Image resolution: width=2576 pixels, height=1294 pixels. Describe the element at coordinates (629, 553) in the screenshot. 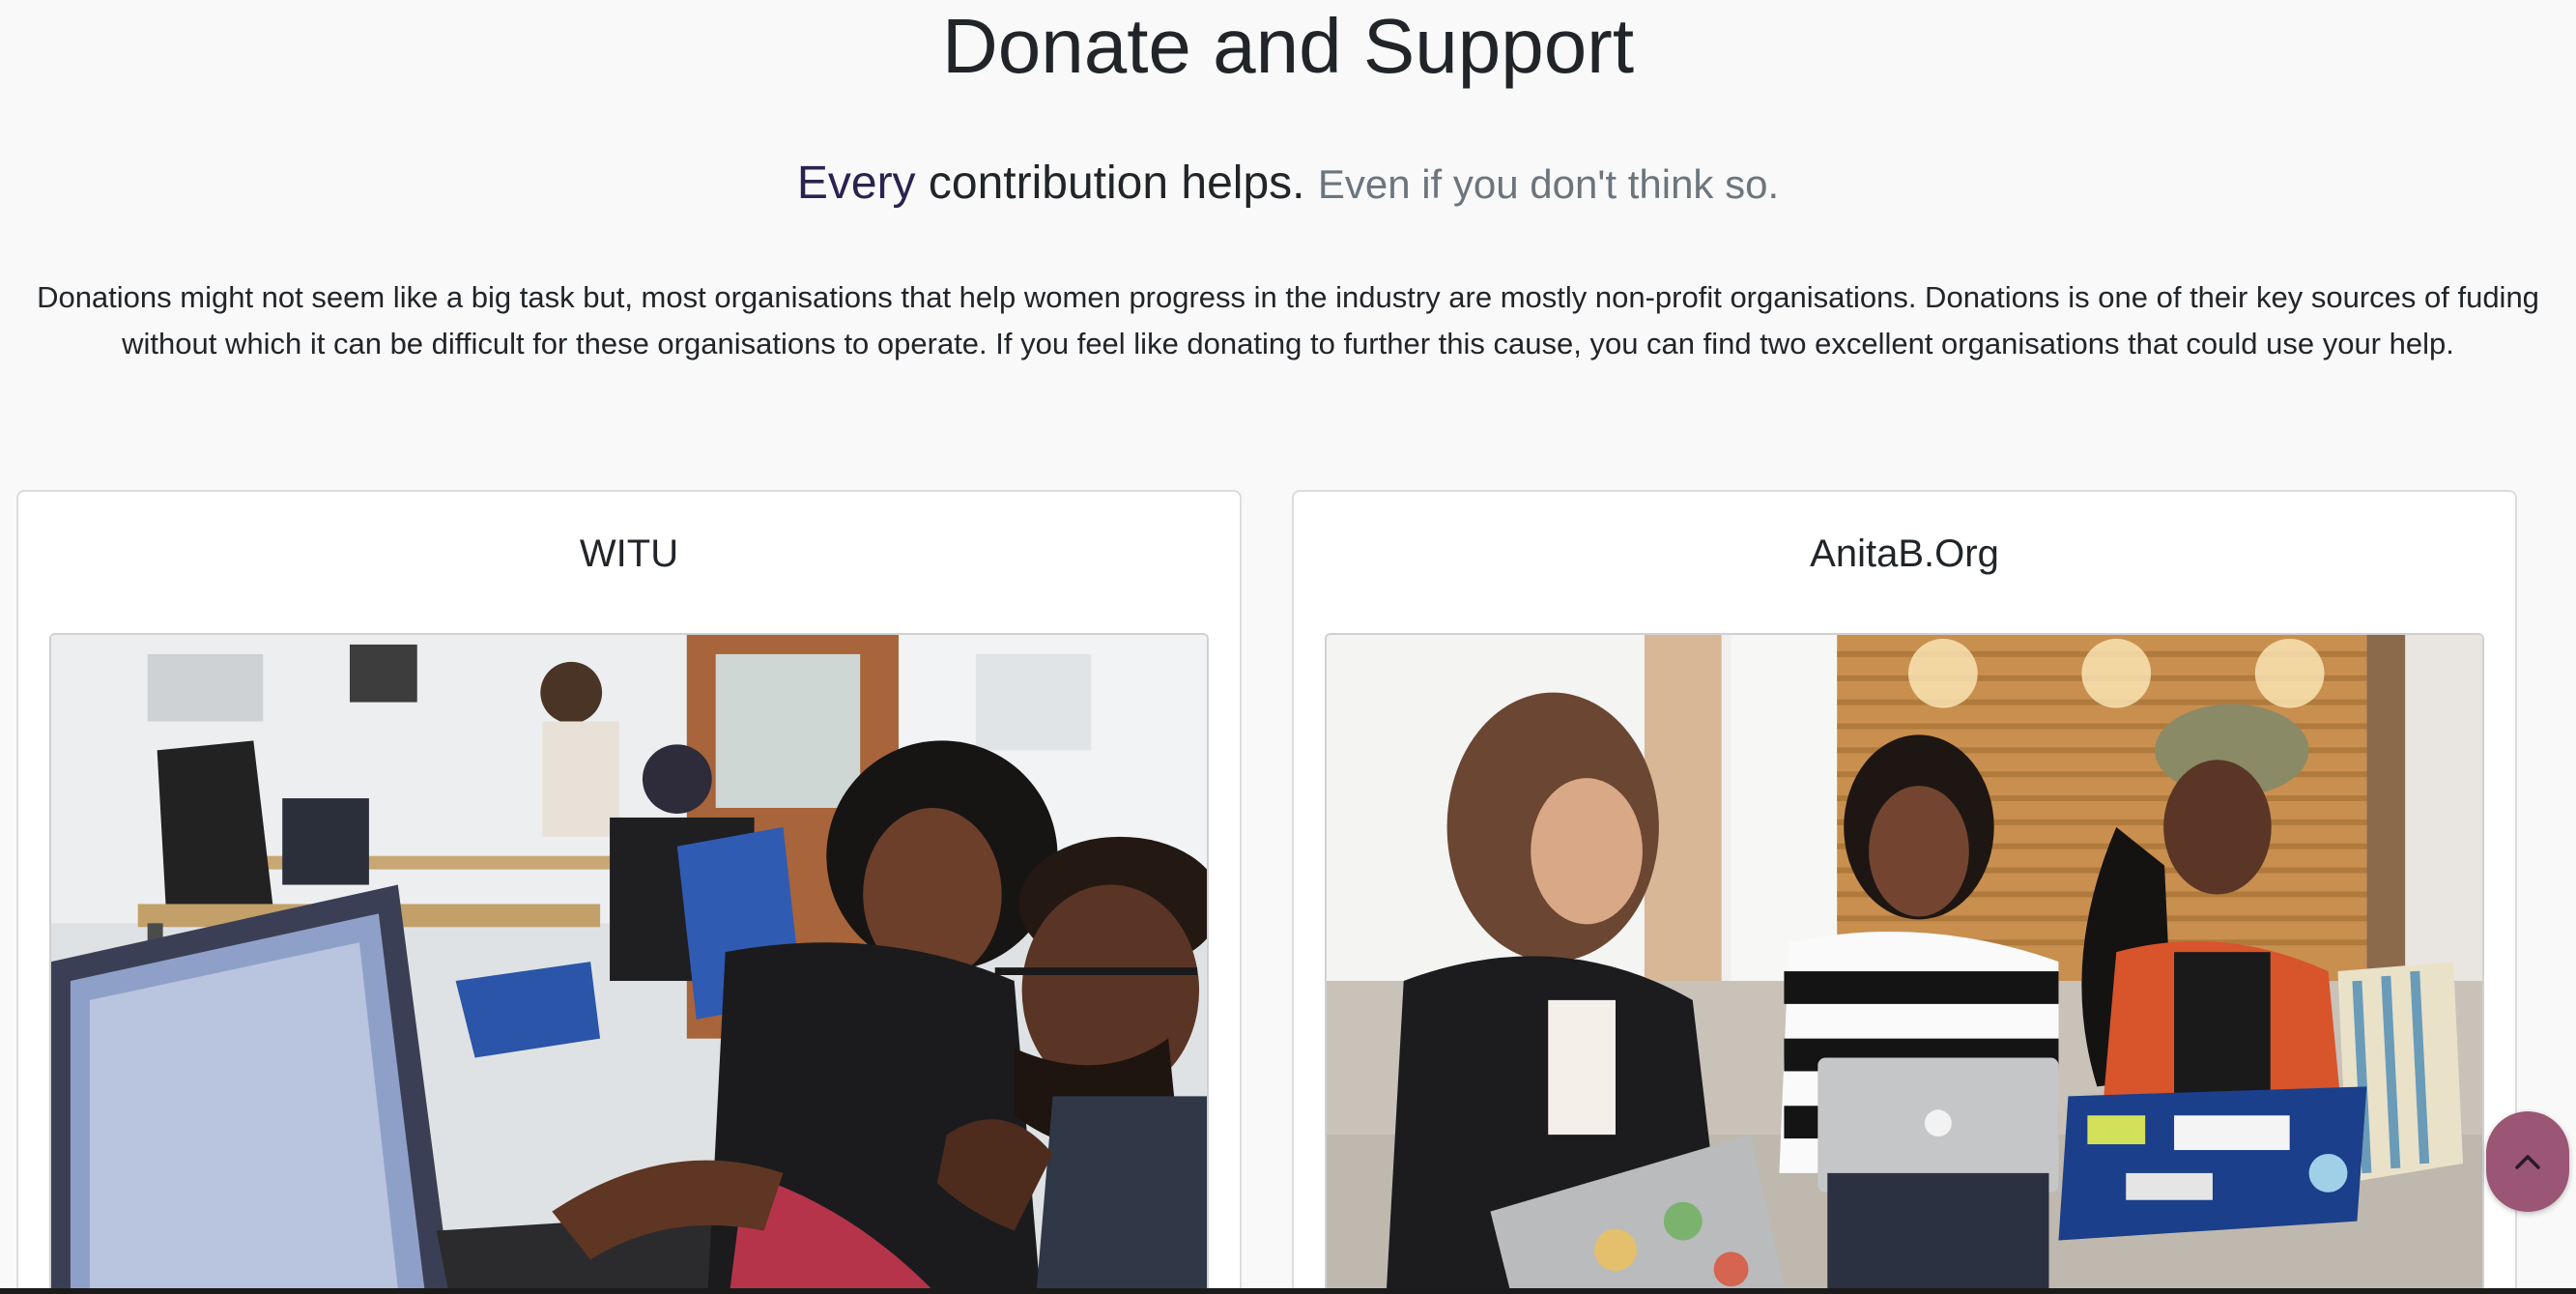

I see `card-title: WITU` at that location.